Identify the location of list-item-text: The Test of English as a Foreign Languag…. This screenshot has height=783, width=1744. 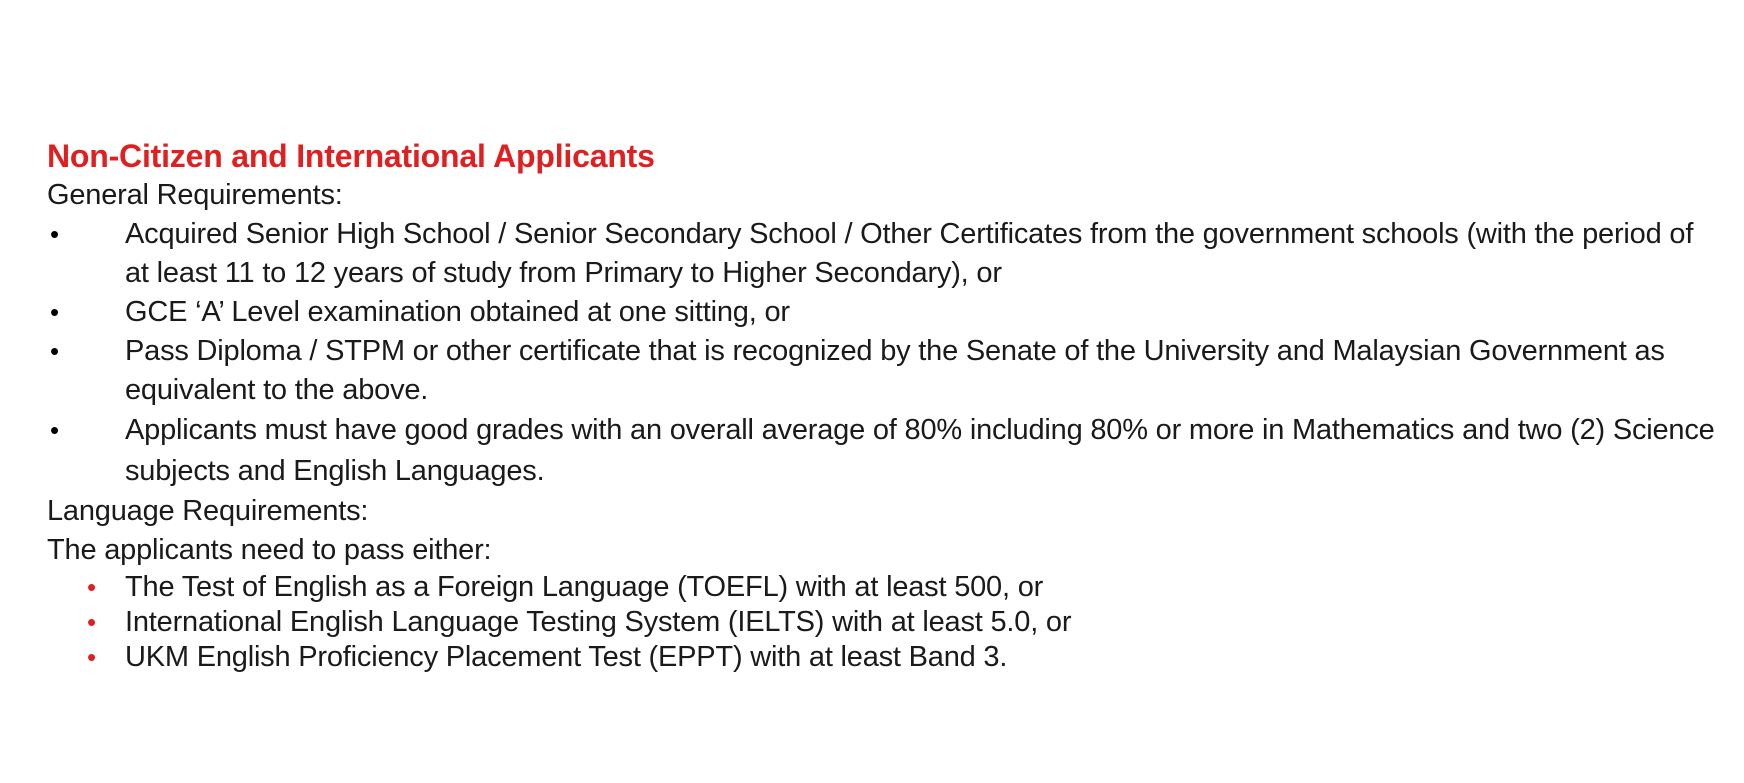
(584, 587).